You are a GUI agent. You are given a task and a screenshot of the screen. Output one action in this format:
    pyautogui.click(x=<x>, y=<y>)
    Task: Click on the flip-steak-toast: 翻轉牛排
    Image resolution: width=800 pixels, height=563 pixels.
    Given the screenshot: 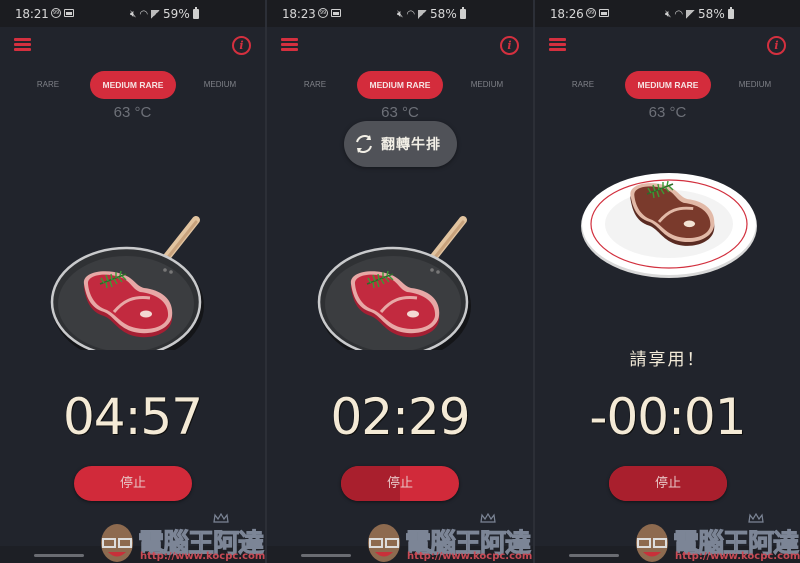 What is the action you would take?
    pyautogui.click(x=400, y=144)
    